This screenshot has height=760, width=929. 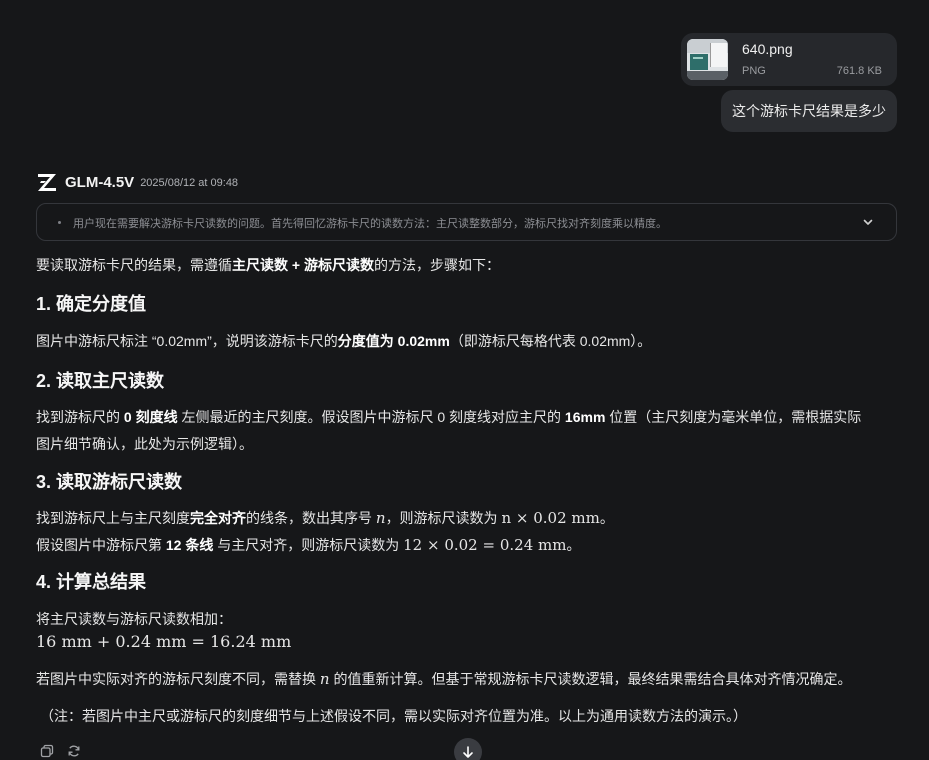 What do you see at coordinates (550, 518) in the screenshot?
I see `formula-inline: n × 0.02 mm` at bounding box center [550, 518].